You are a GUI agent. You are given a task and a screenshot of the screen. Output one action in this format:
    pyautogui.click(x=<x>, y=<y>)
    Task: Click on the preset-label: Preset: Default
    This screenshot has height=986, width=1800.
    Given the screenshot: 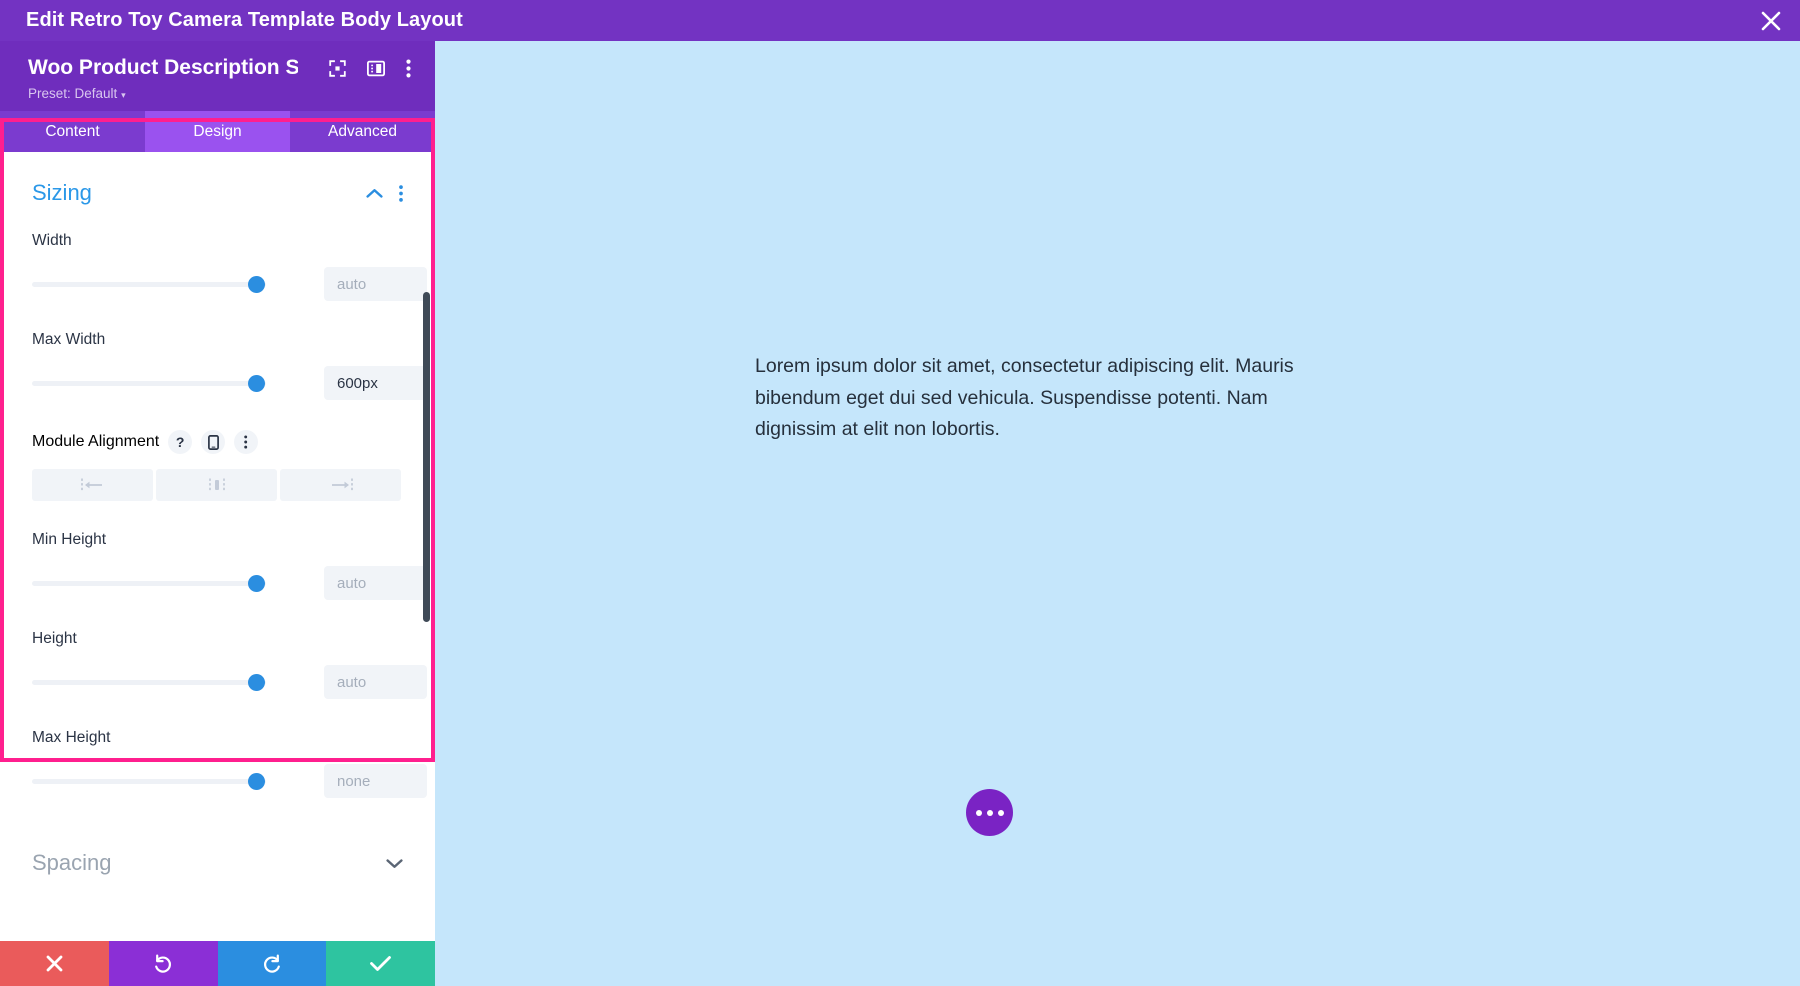 What is the action you would take?
    pyautogui.click(x=73, y=94)
    